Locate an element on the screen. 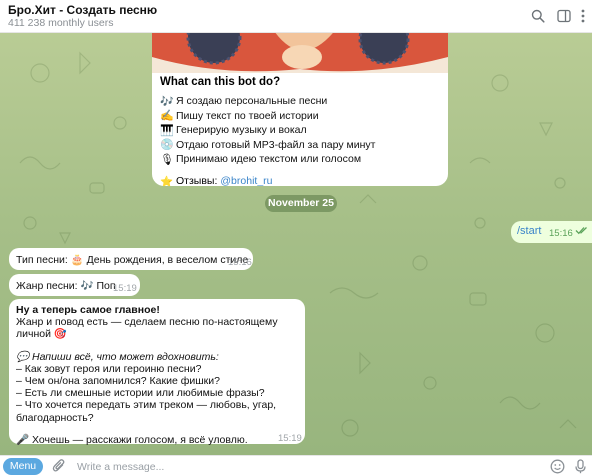  message-hint: 💬 Напиши всё, что может вдохновить: is located at coordinates (117, 356).